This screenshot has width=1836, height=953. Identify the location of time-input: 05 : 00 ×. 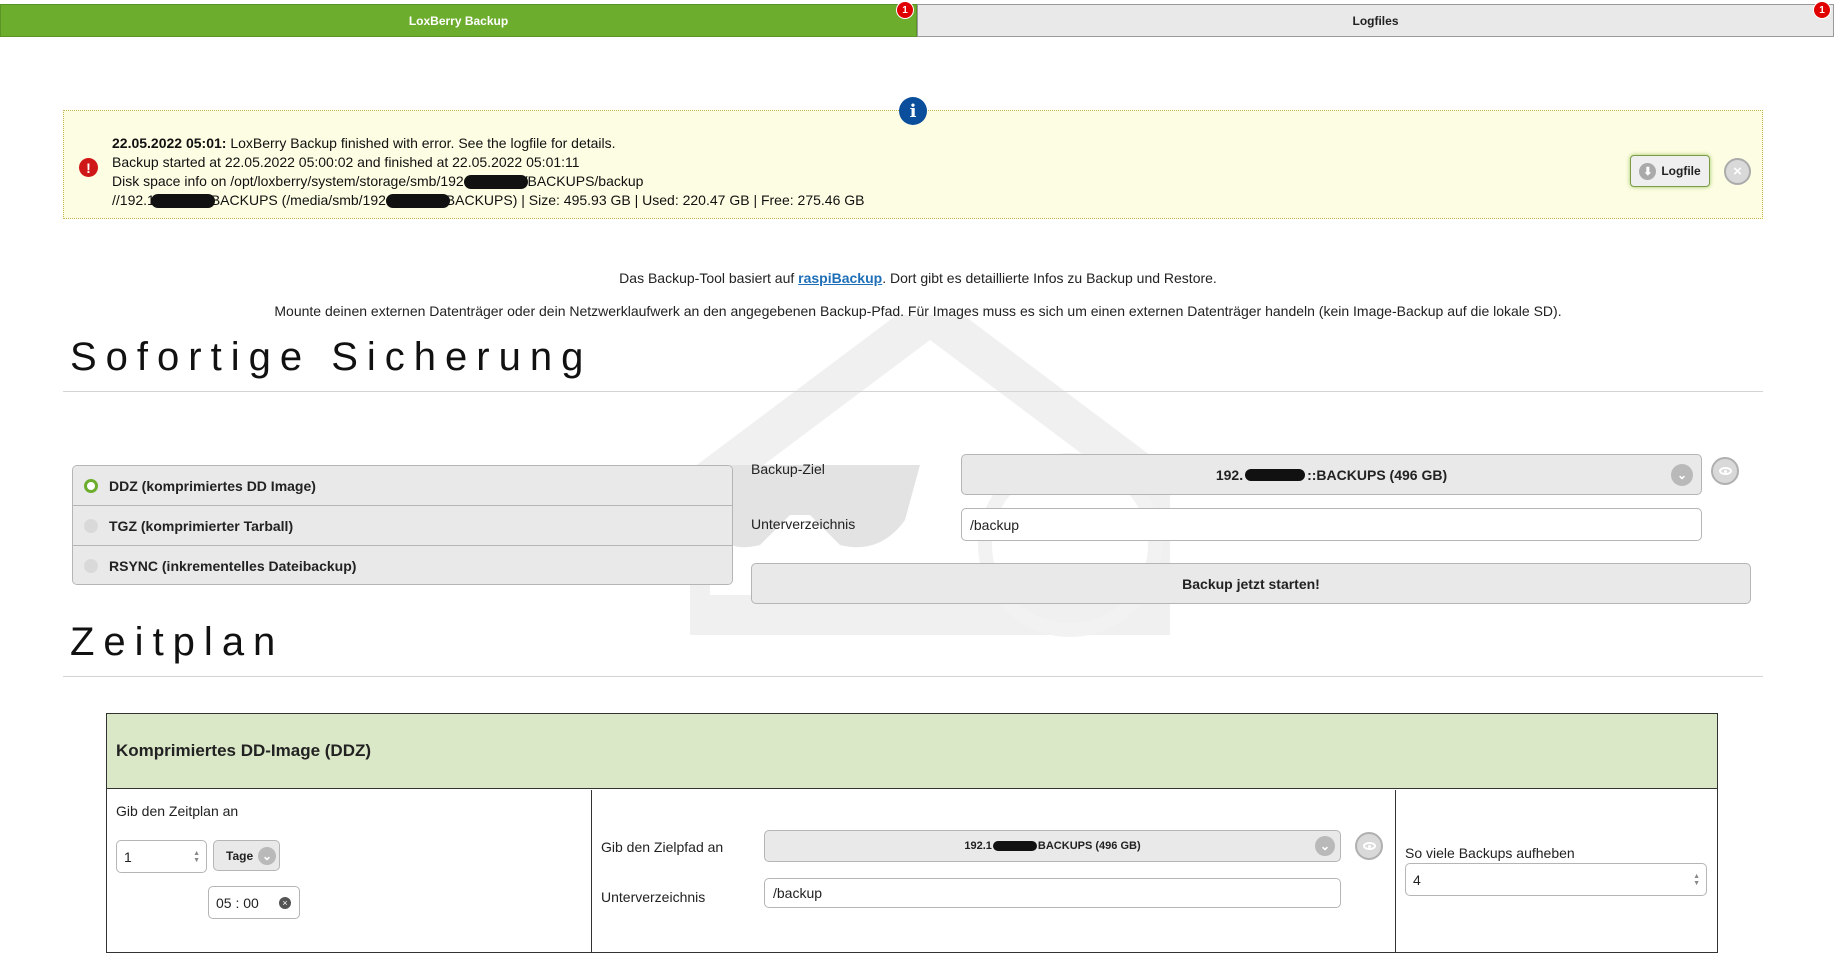
(254, 902).